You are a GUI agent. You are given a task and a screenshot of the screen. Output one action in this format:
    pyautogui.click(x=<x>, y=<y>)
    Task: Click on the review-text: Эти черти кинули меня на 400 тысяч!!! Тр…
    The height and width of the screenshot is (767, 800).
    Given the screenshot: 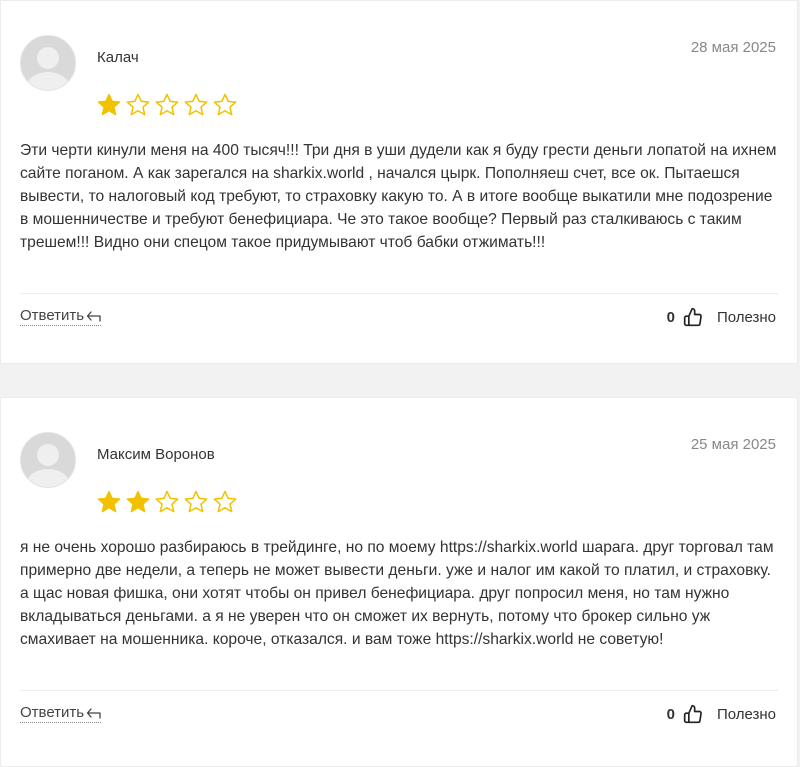 What is the action you would take?
    pyautogui.click(x=398, y=196)
    